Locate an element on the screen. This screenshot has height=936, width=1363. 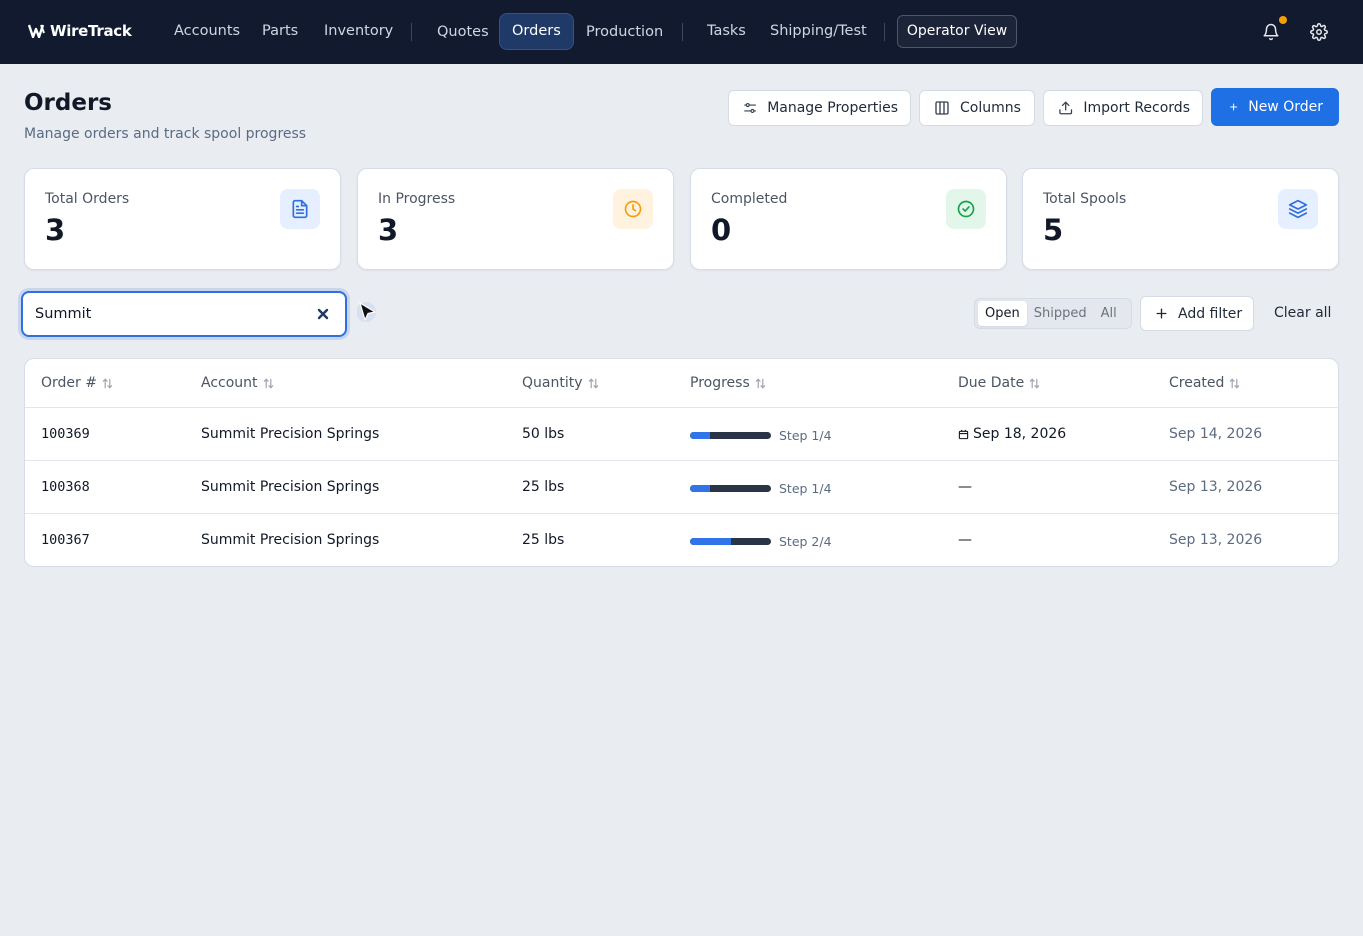
stat-label: Total Orders is located at coordinates (87, 199).